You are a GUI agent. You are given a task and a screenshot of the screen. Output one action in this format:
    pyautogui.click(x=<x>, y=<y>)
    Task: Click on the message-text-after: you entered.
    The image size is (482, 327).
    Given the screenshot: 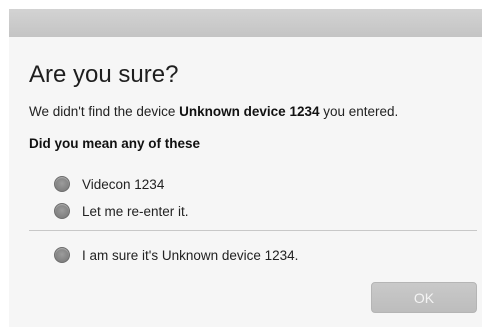 What is the action you would take?
    pyautogui.click(x=359, y=111)
    